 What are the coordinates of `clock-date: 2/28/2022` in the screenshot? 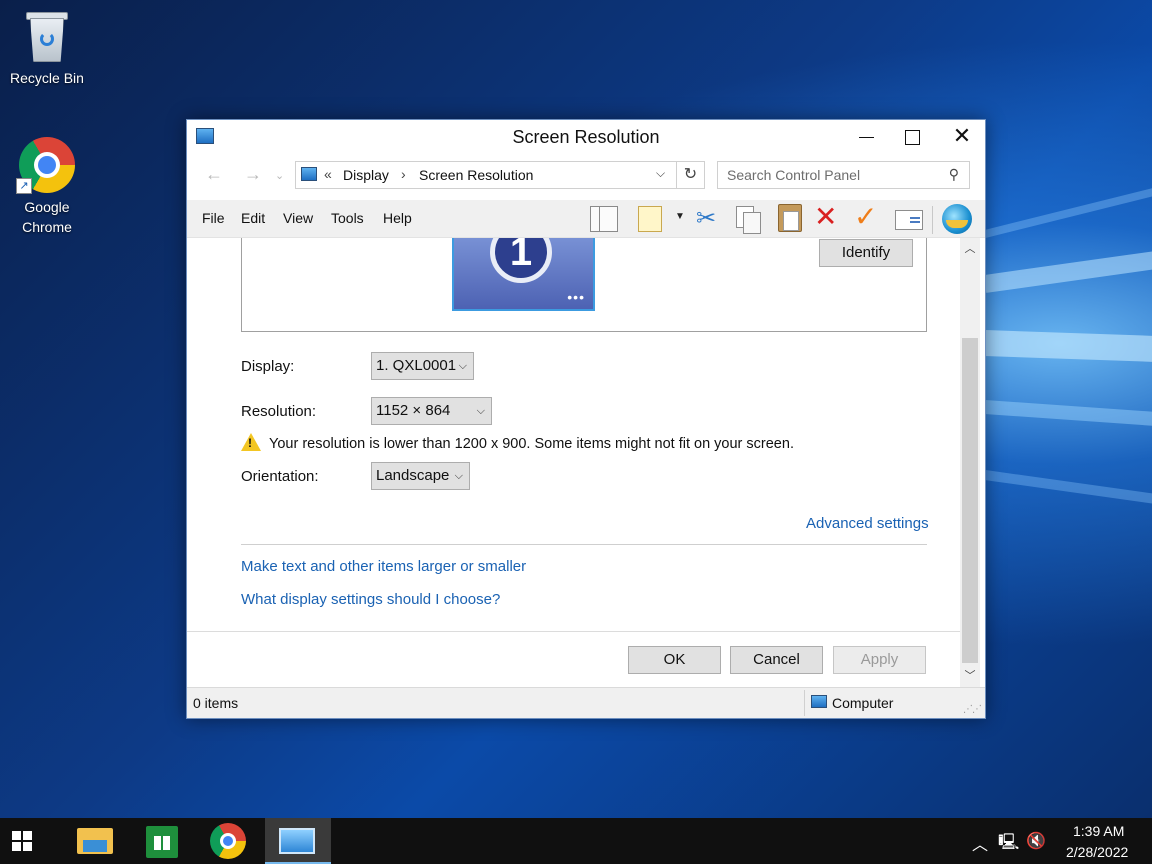 It's located at (1097, 852).